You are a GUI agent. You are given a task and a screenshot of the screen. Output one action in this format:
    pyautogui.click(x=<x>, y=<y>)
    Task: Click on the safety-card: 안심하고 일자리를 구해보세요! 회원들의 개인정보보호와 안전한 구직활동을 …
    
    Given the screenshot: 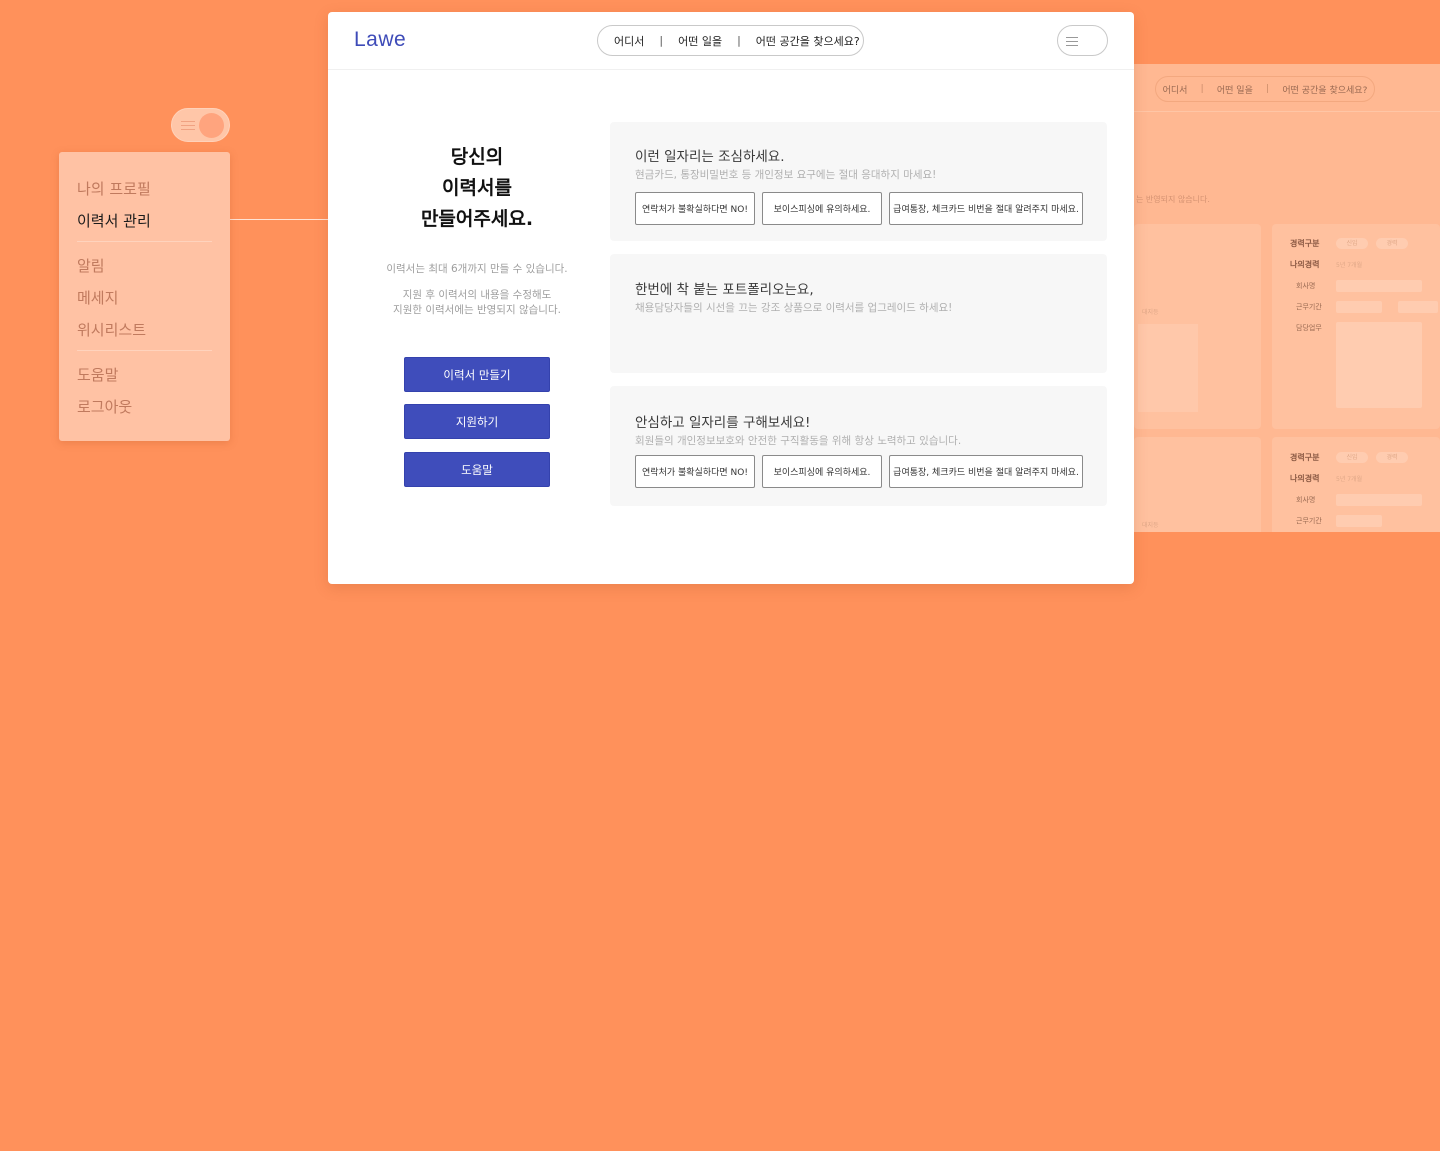 What is the action you would take?
    pyautogui.click(x=858, y=446)
    